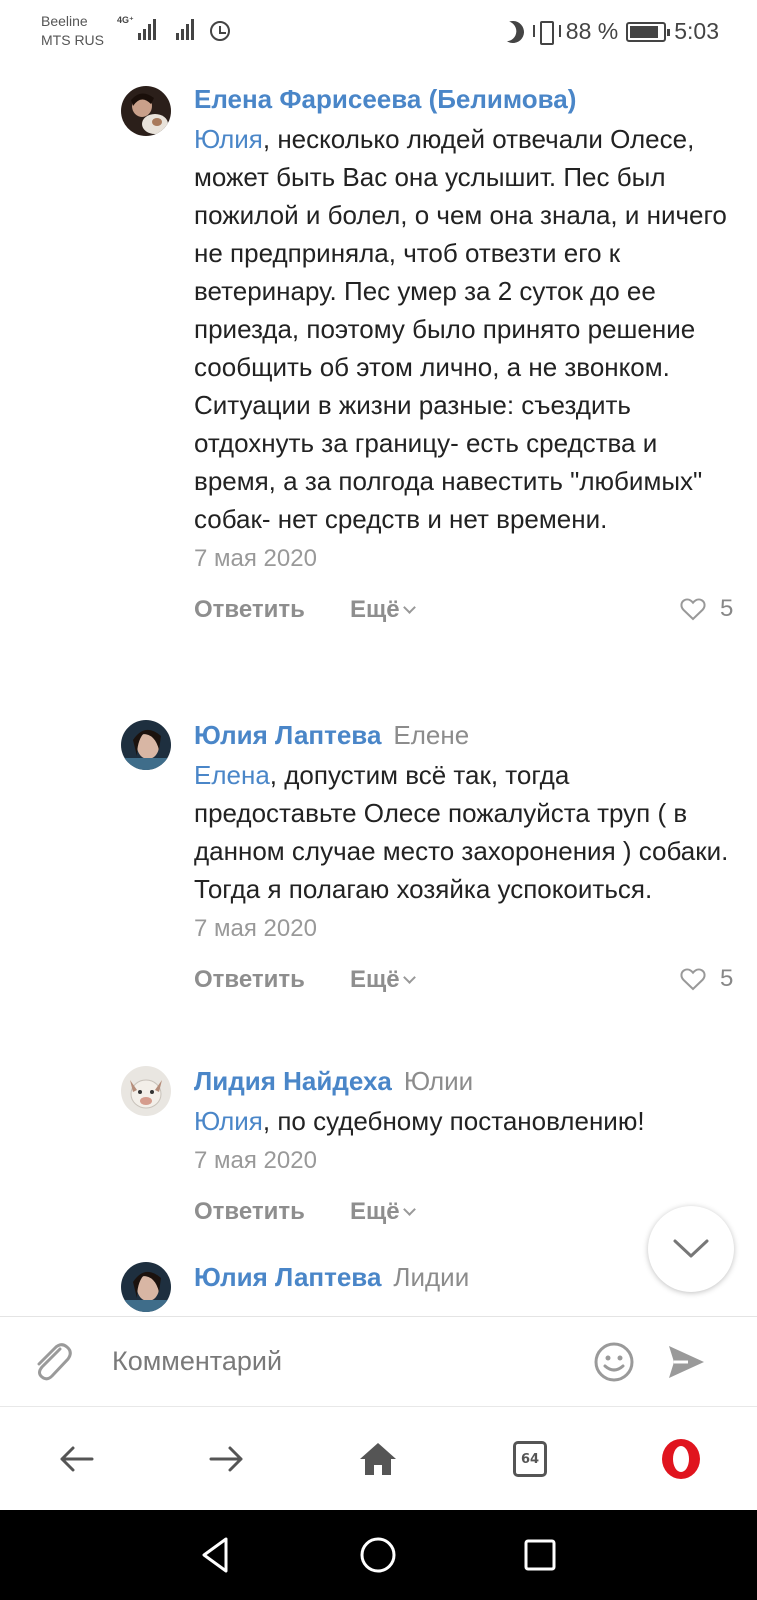 This screenshot has height=1600, width=757. I want to click on comment-body: , по судебному постановлению!, so click(453, 1121).